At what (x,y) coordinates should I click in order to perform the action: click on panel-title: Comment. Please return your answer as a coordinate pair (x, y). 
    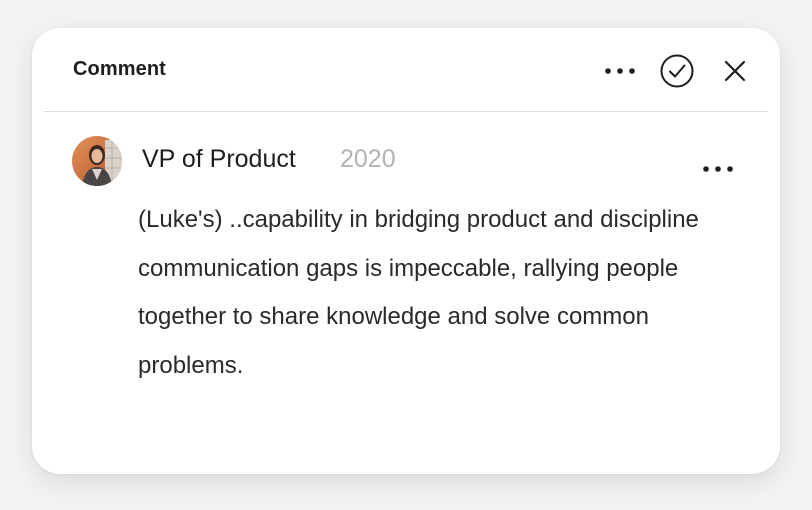
    Looking at the image, I should click on (119, 69).